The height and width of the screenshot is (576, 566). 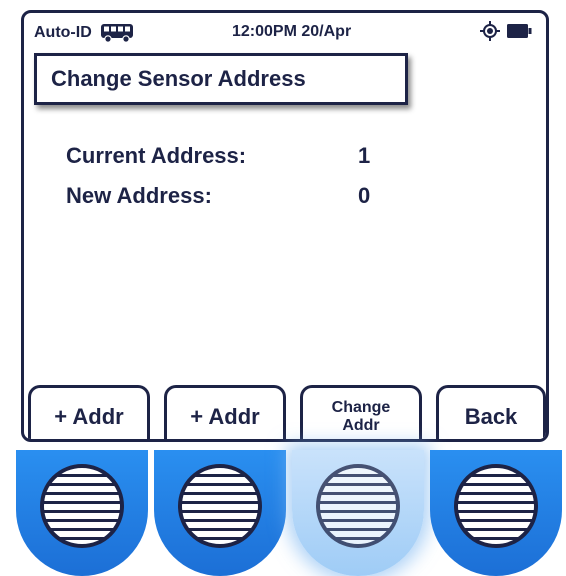 I want to click on softkey-change-addr: Change Addr, so click(x=361, y=412).